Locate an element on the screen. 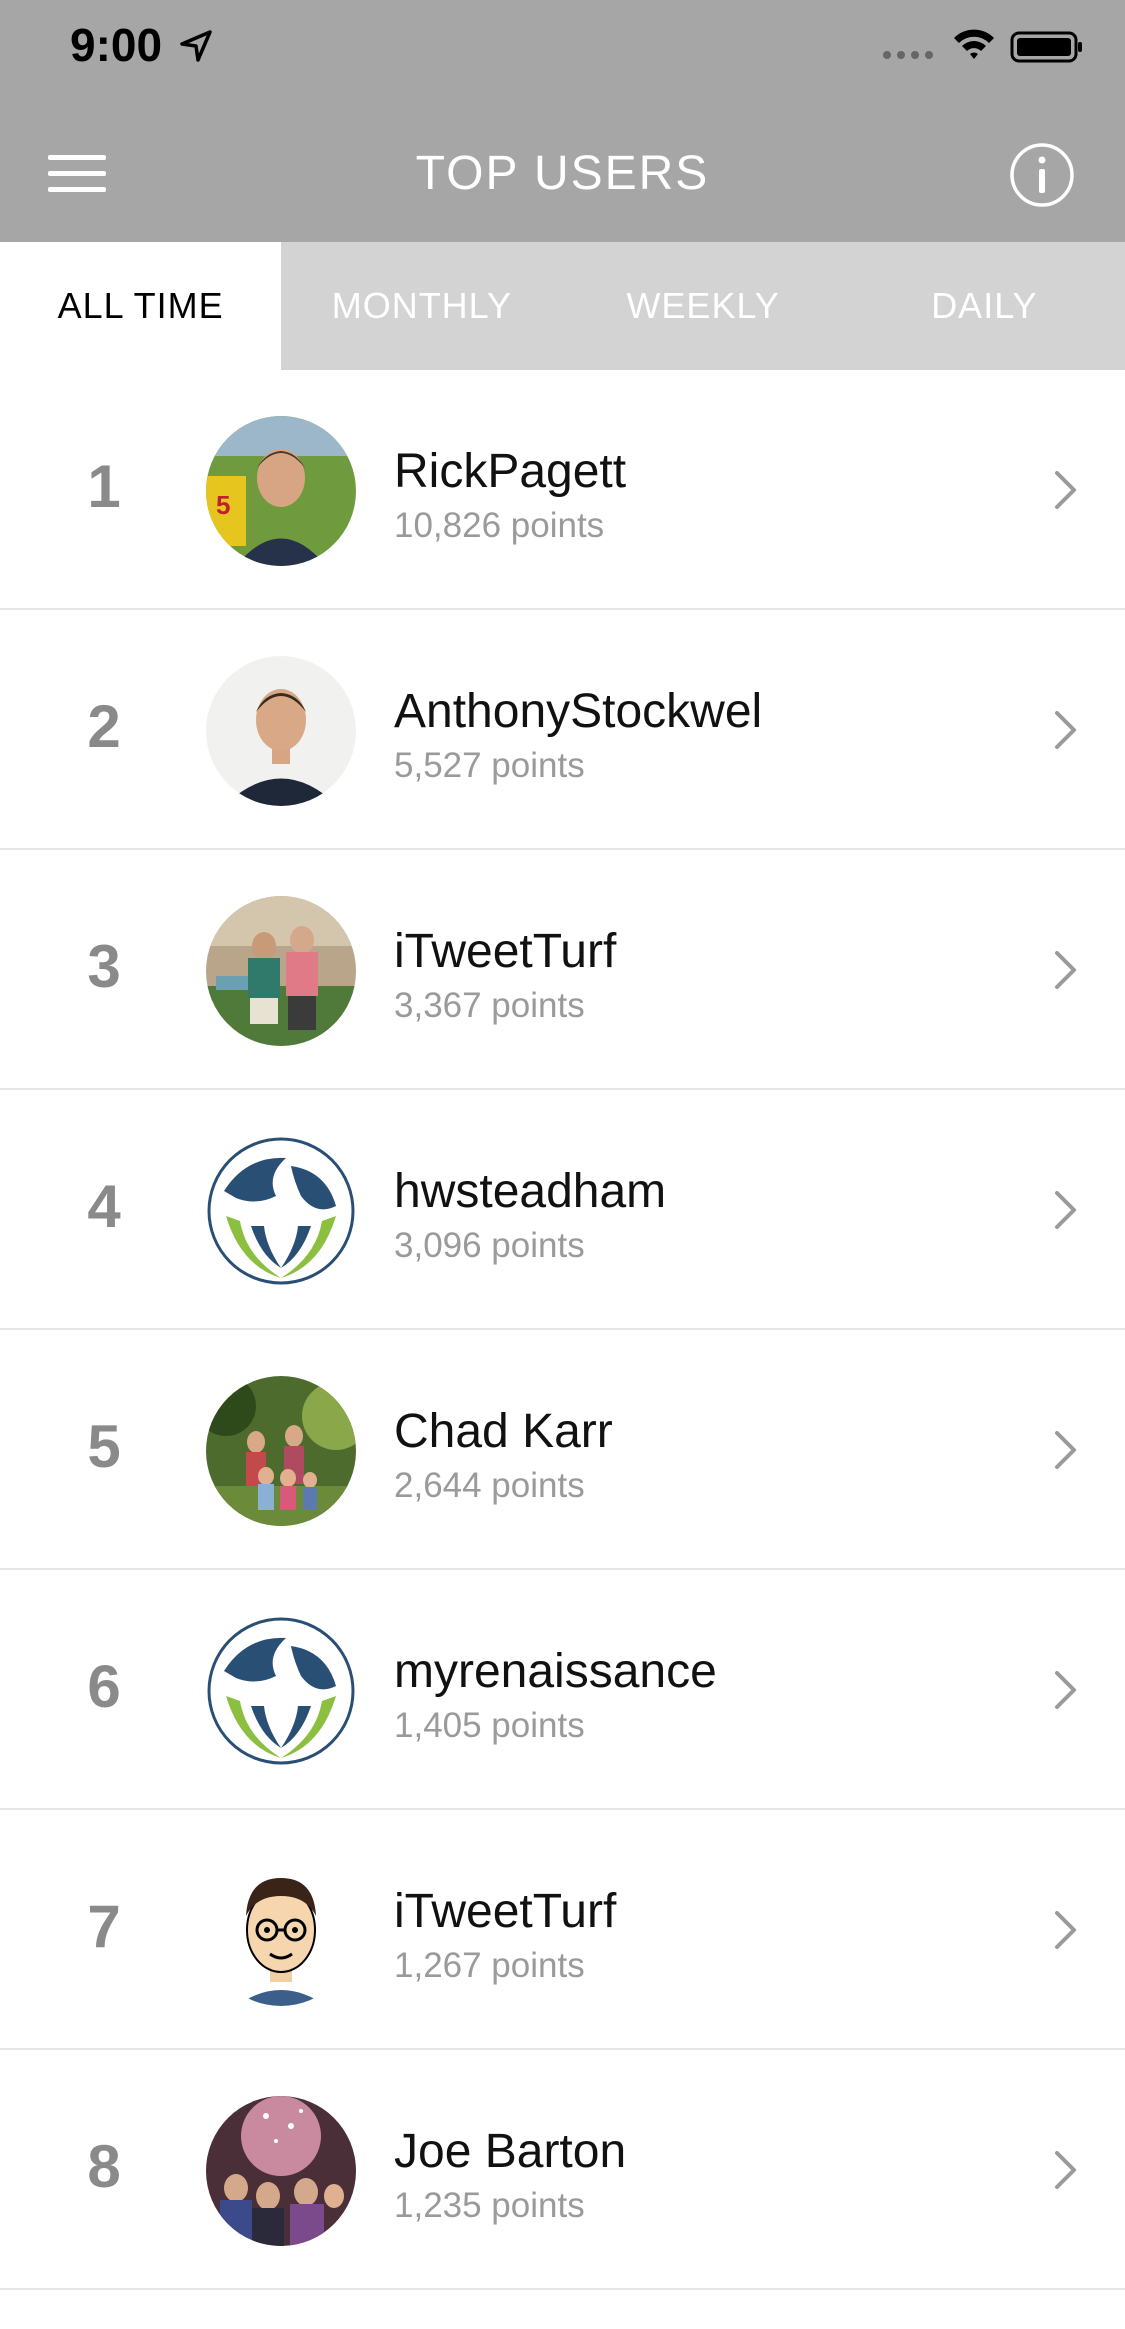  svg-text: 5 is located at coordinates (223, 505).